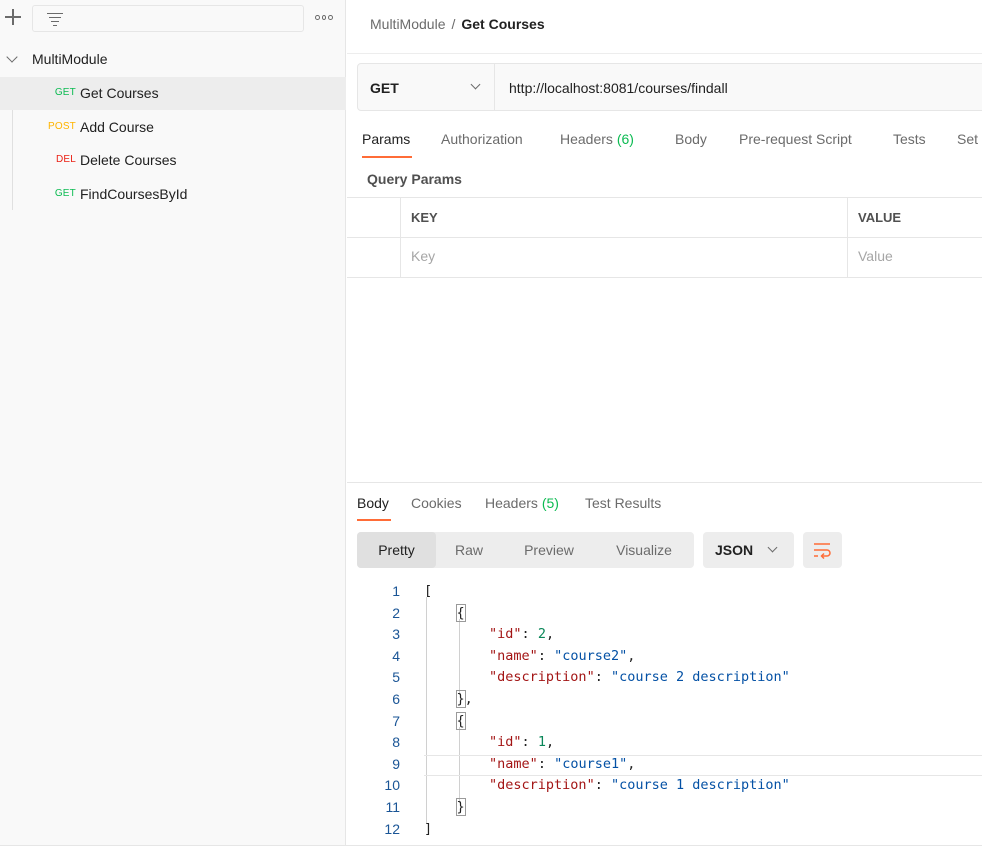 Image resolution: width=982 pixels, height=846 pixels. Describe the element at coordinates (134, 194) in the screenshot. I see `request-name: FindCoursesById` at that location.